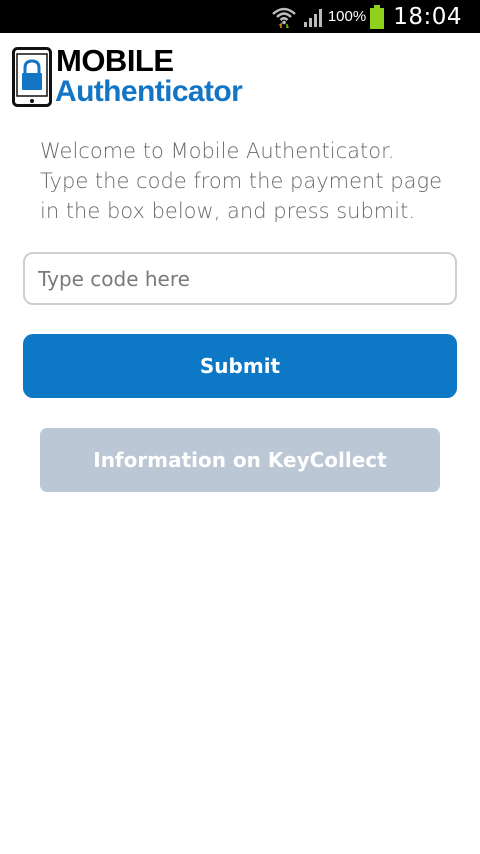 This screenshot has height=854, width=480. What do you see at coordinates (240, 278) in the screenshot?
I see `code-input` at bounding box center [240, 278].